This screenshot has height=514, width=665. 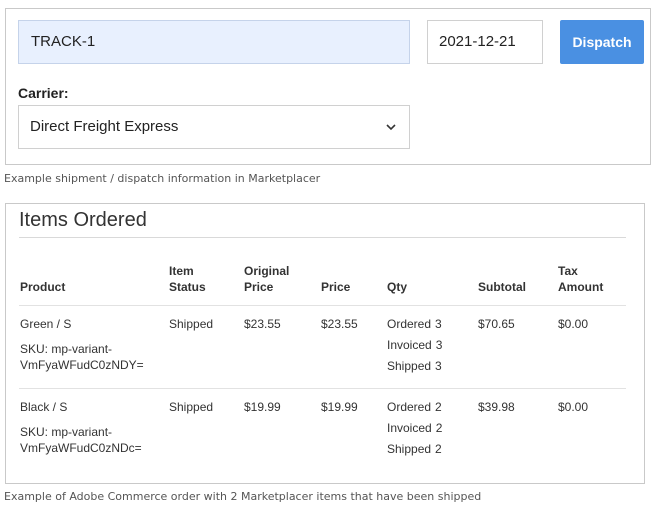 I want to click on price: $23.55, so click(x=339, y=324).